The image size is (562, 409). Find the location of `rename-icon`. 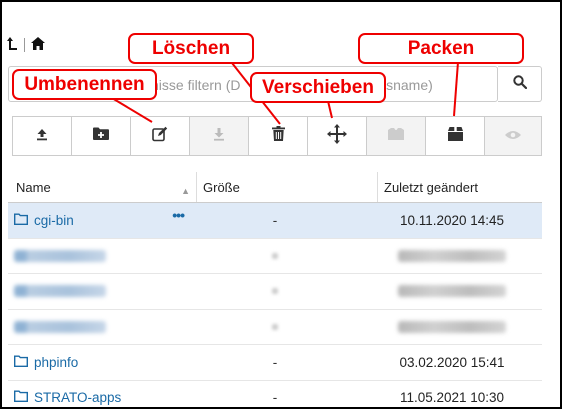

rename-icon is located at coordinates (160, 136).